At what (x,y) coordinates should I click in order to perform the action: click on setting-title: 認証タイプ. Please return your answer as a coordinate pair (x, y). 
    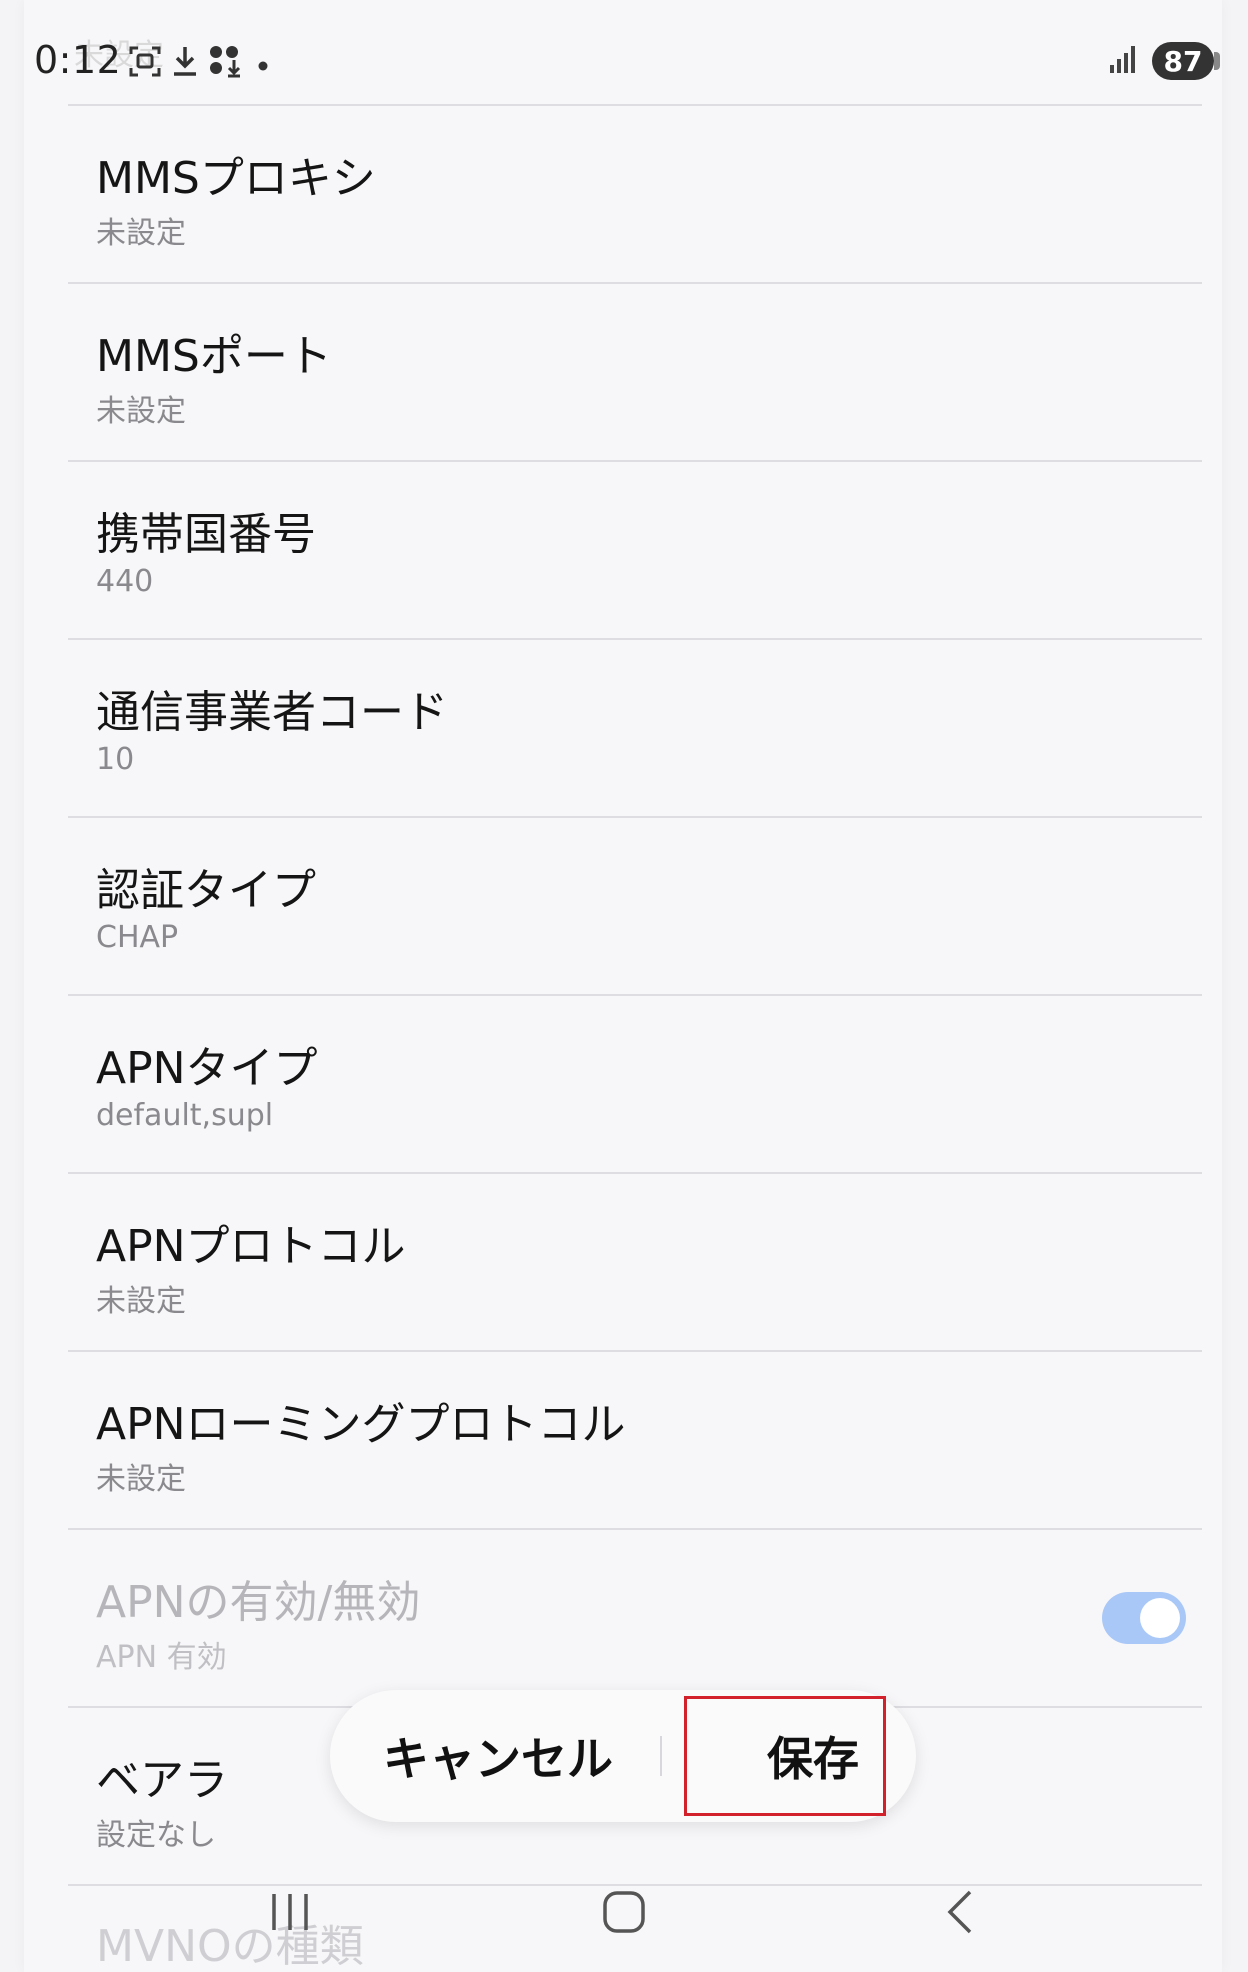
    Looking at the image, I should click on (206, 890).